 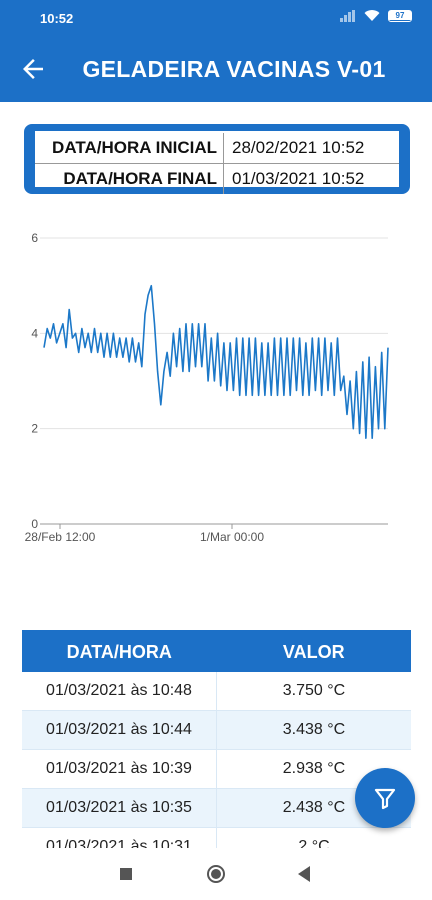 I want to click on table-row: 01/03/2021 às 10:48 3.750 °C, so click(x=216, y=691).